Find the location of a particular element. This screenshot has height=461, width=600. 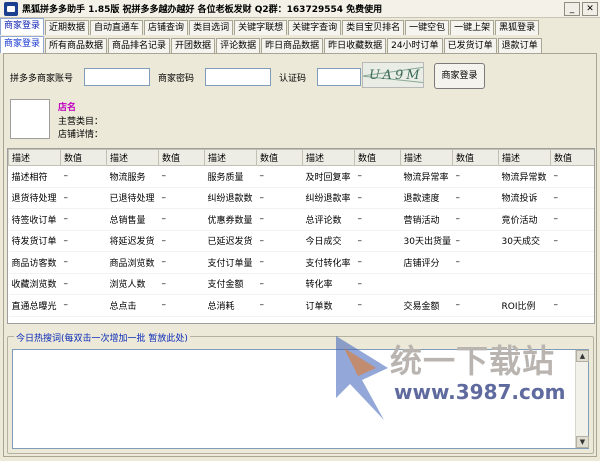

vertical-scrollbar: ▲ ▼ is located at coordinates (582, 399).